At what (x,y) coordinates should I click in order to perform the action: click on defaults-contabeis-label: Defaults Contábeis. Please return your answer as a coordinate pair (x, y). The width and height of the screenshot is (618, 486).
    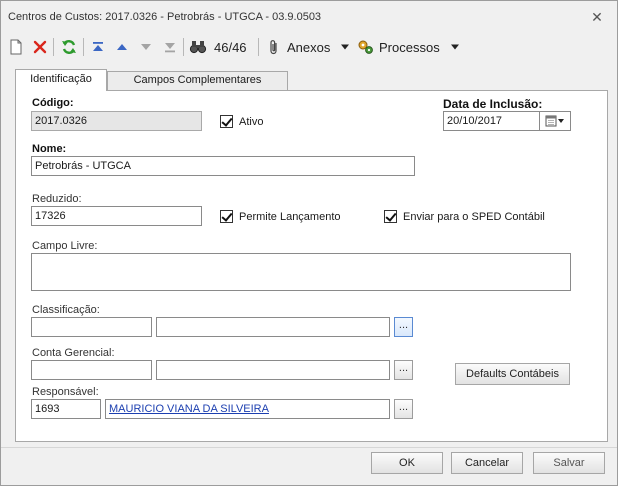
    Looking at the image, I should click on (512, 374).